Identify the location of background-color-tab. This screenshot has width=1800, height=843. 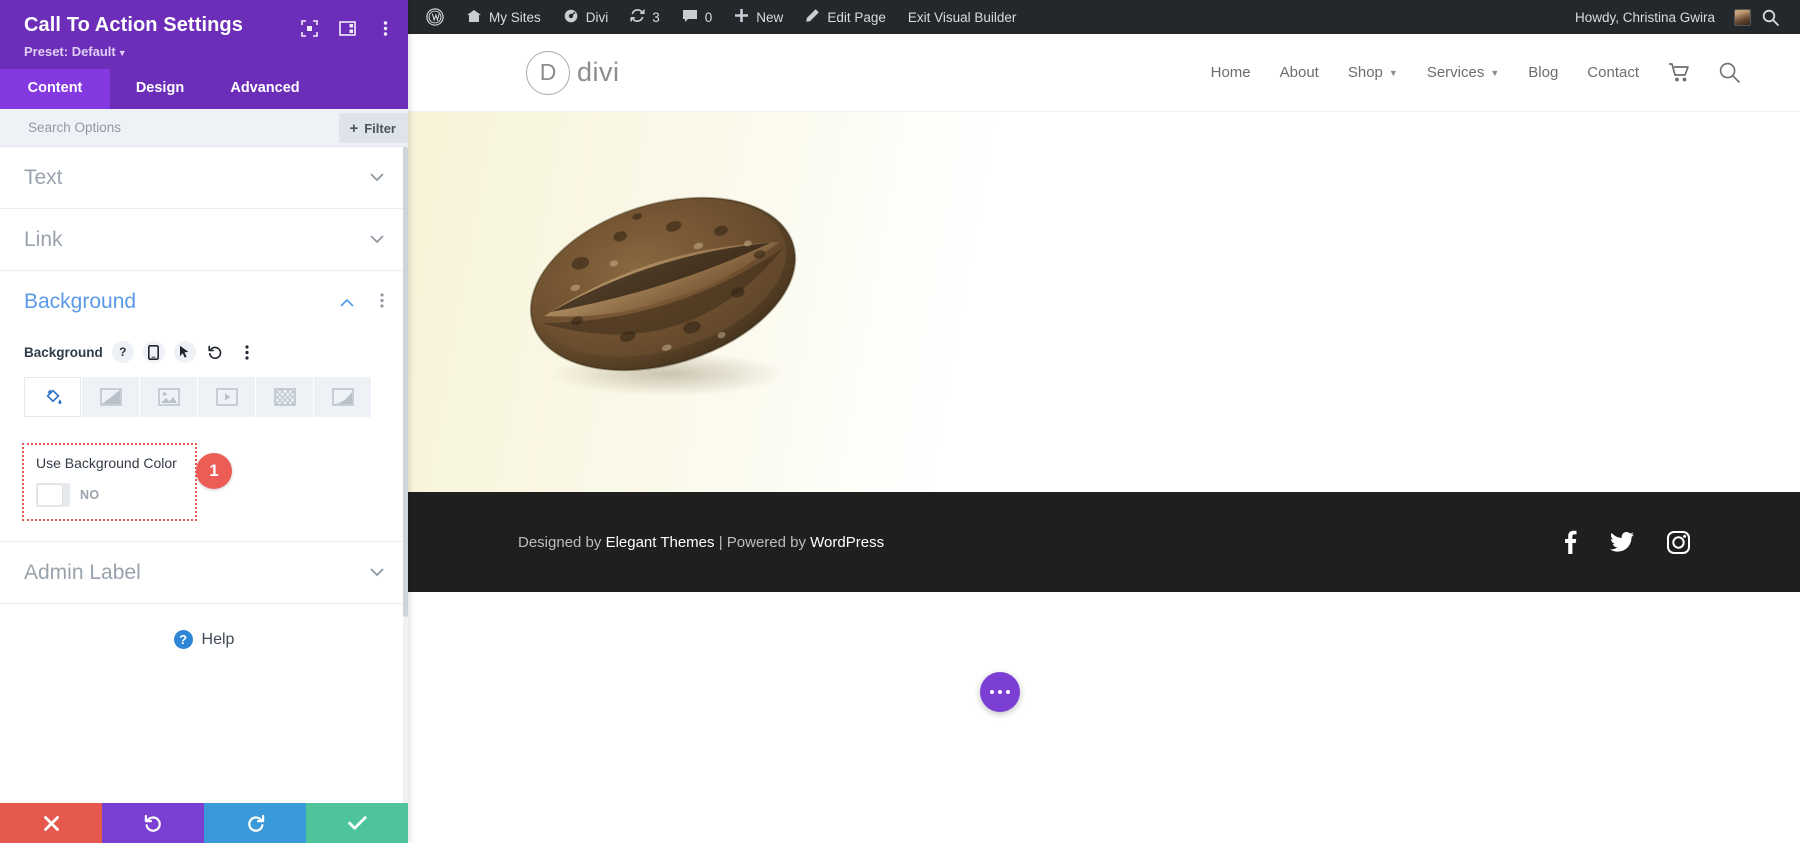
(52, 397).